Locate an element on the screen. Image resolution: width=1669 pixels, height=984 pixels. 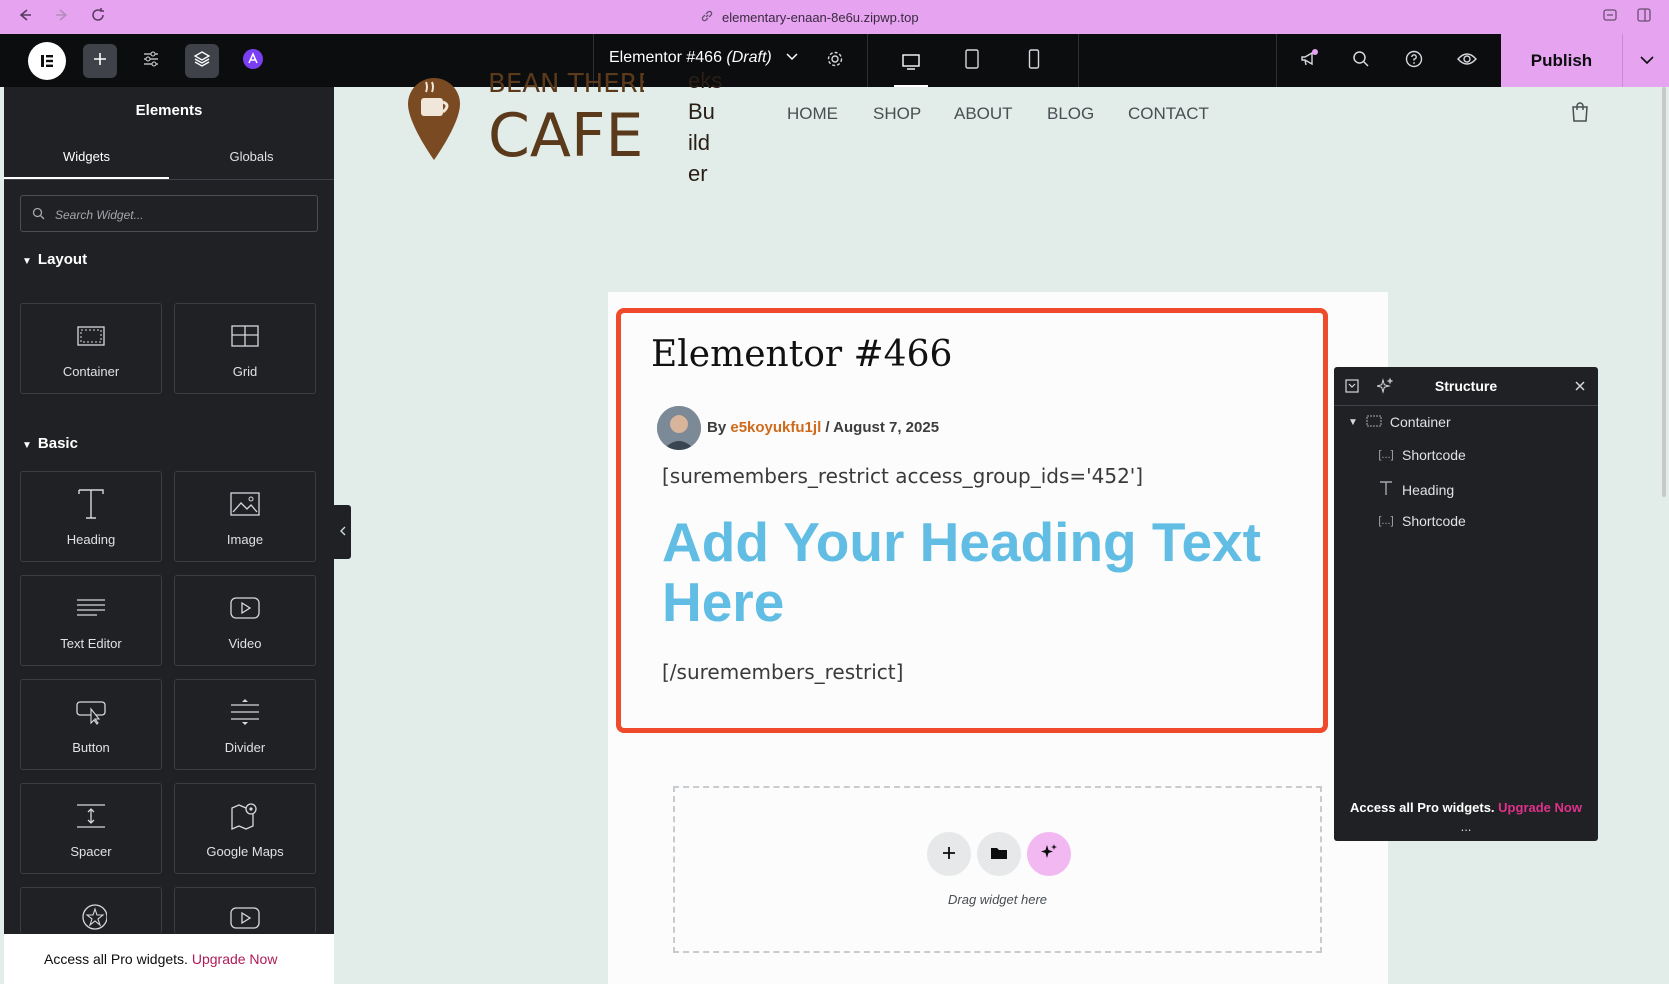
ai-icon is located at coordinates (253, 61).